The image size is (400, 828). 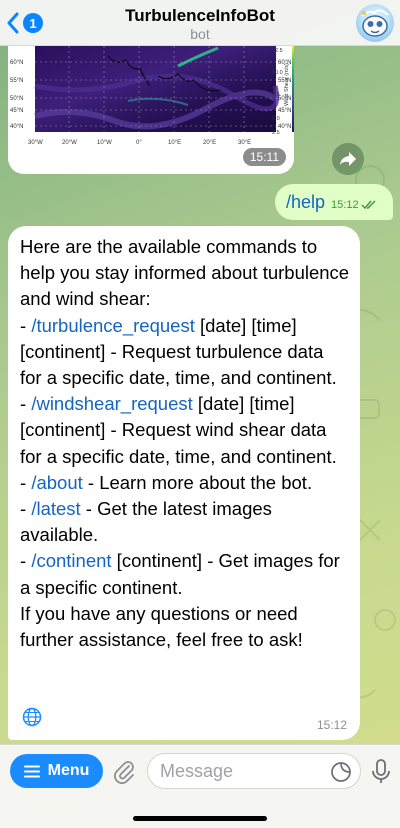 I want to click on outgoing-message-text: /help, so click(x=306, y=201).